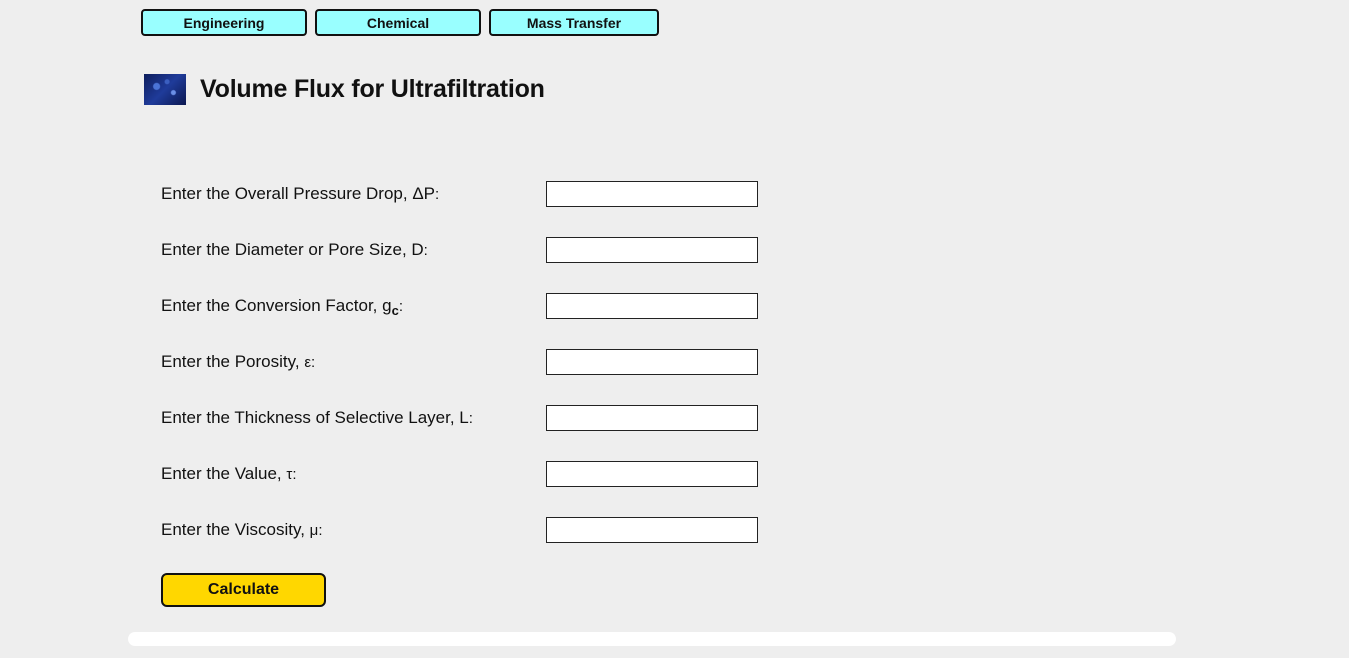 This screenshot has height=658, width=1349. What do you see at coordinates (652, 530) in the screenshot?
I see `viscosity-input` at bounding box center [652, 530].